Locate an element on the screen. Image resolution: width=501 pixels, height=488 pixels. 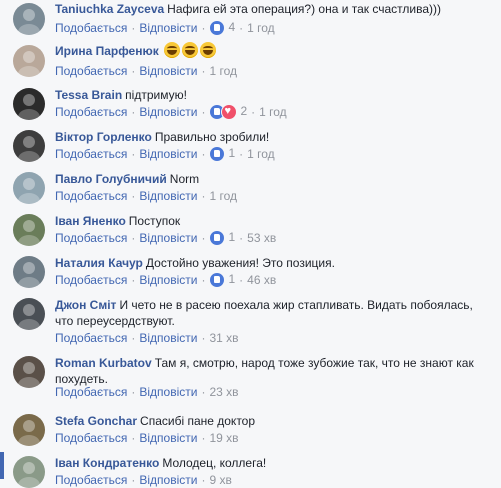
comment-author: Ирина Парфенюк is located at coordinates (107, 51).